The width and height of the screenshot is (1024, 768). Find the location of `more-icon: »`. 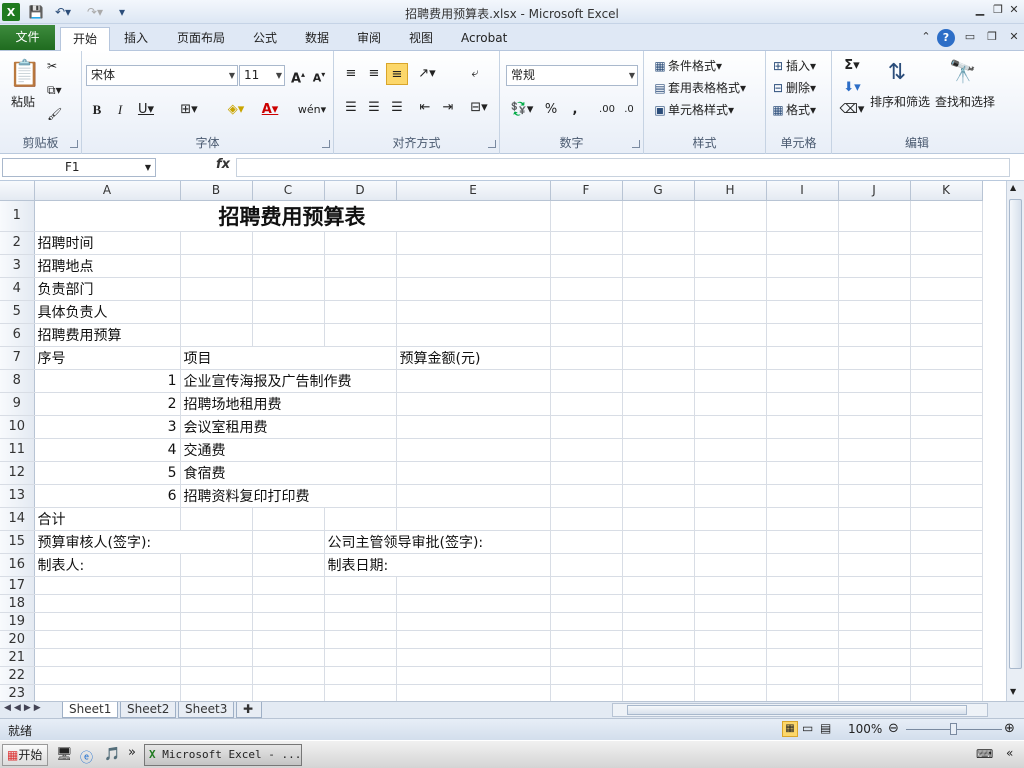

more-icon: » is located at coordinates (132, 752).